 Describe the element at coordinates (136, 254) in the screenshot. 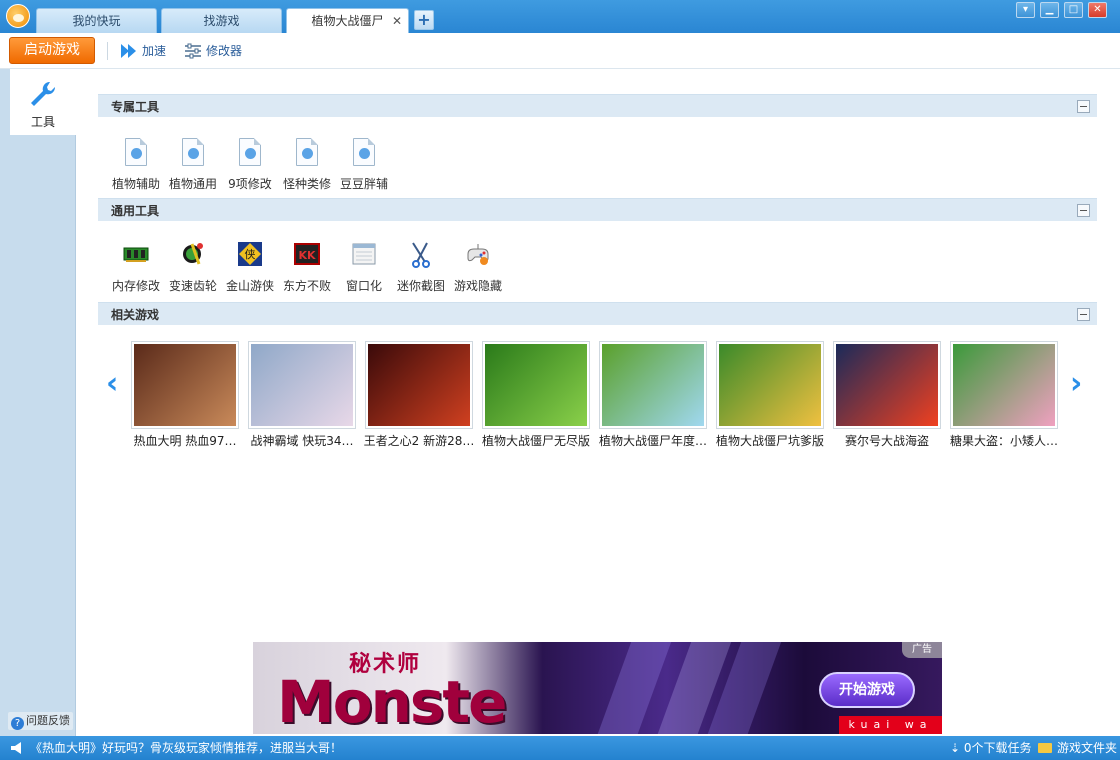

I see `memory-chip-icon` at that location.